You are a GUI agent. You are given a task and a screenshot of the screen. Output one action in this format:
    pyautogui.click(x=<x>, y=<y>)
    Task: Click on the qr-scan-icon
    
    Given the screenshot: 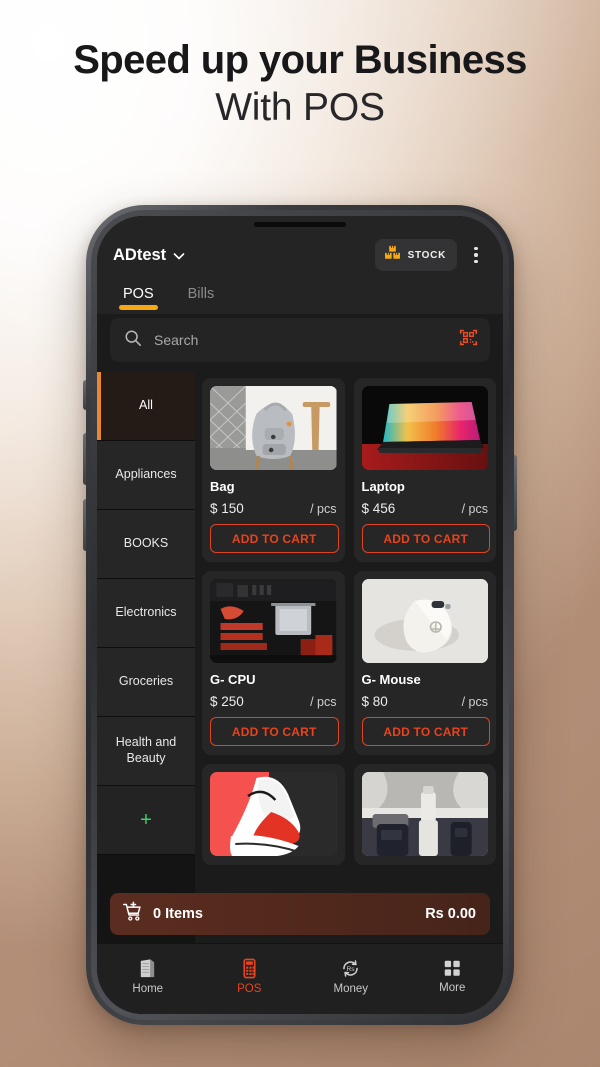 What is the action you would take?
    pyautogui.click(x=468, y=340)
    